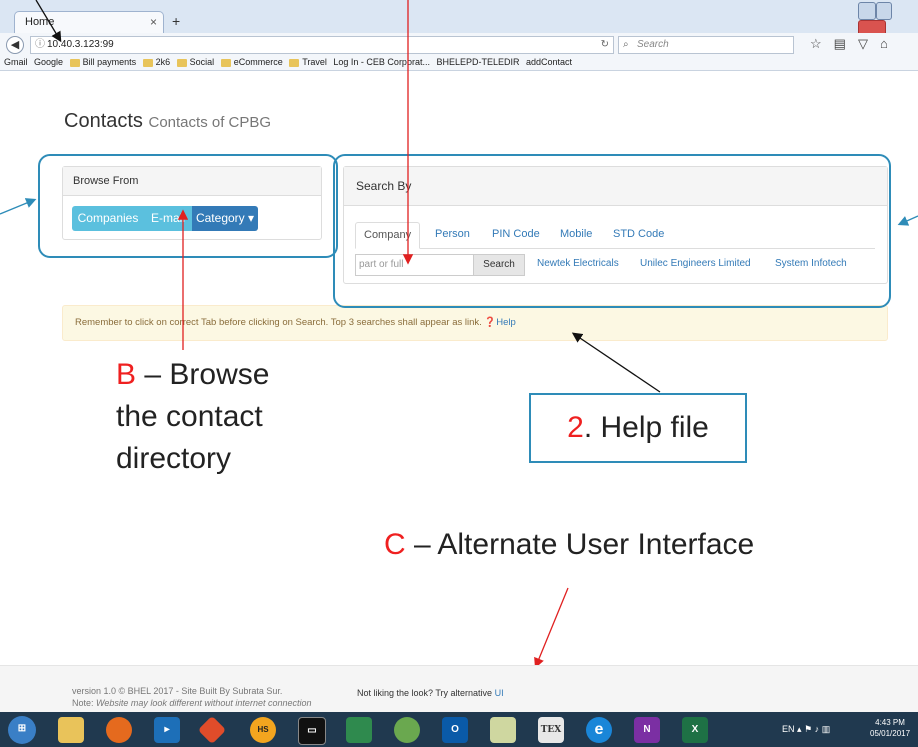 The height and width of the screenshot is (747, 918). I want to click on git-icon, so click(212, 730).